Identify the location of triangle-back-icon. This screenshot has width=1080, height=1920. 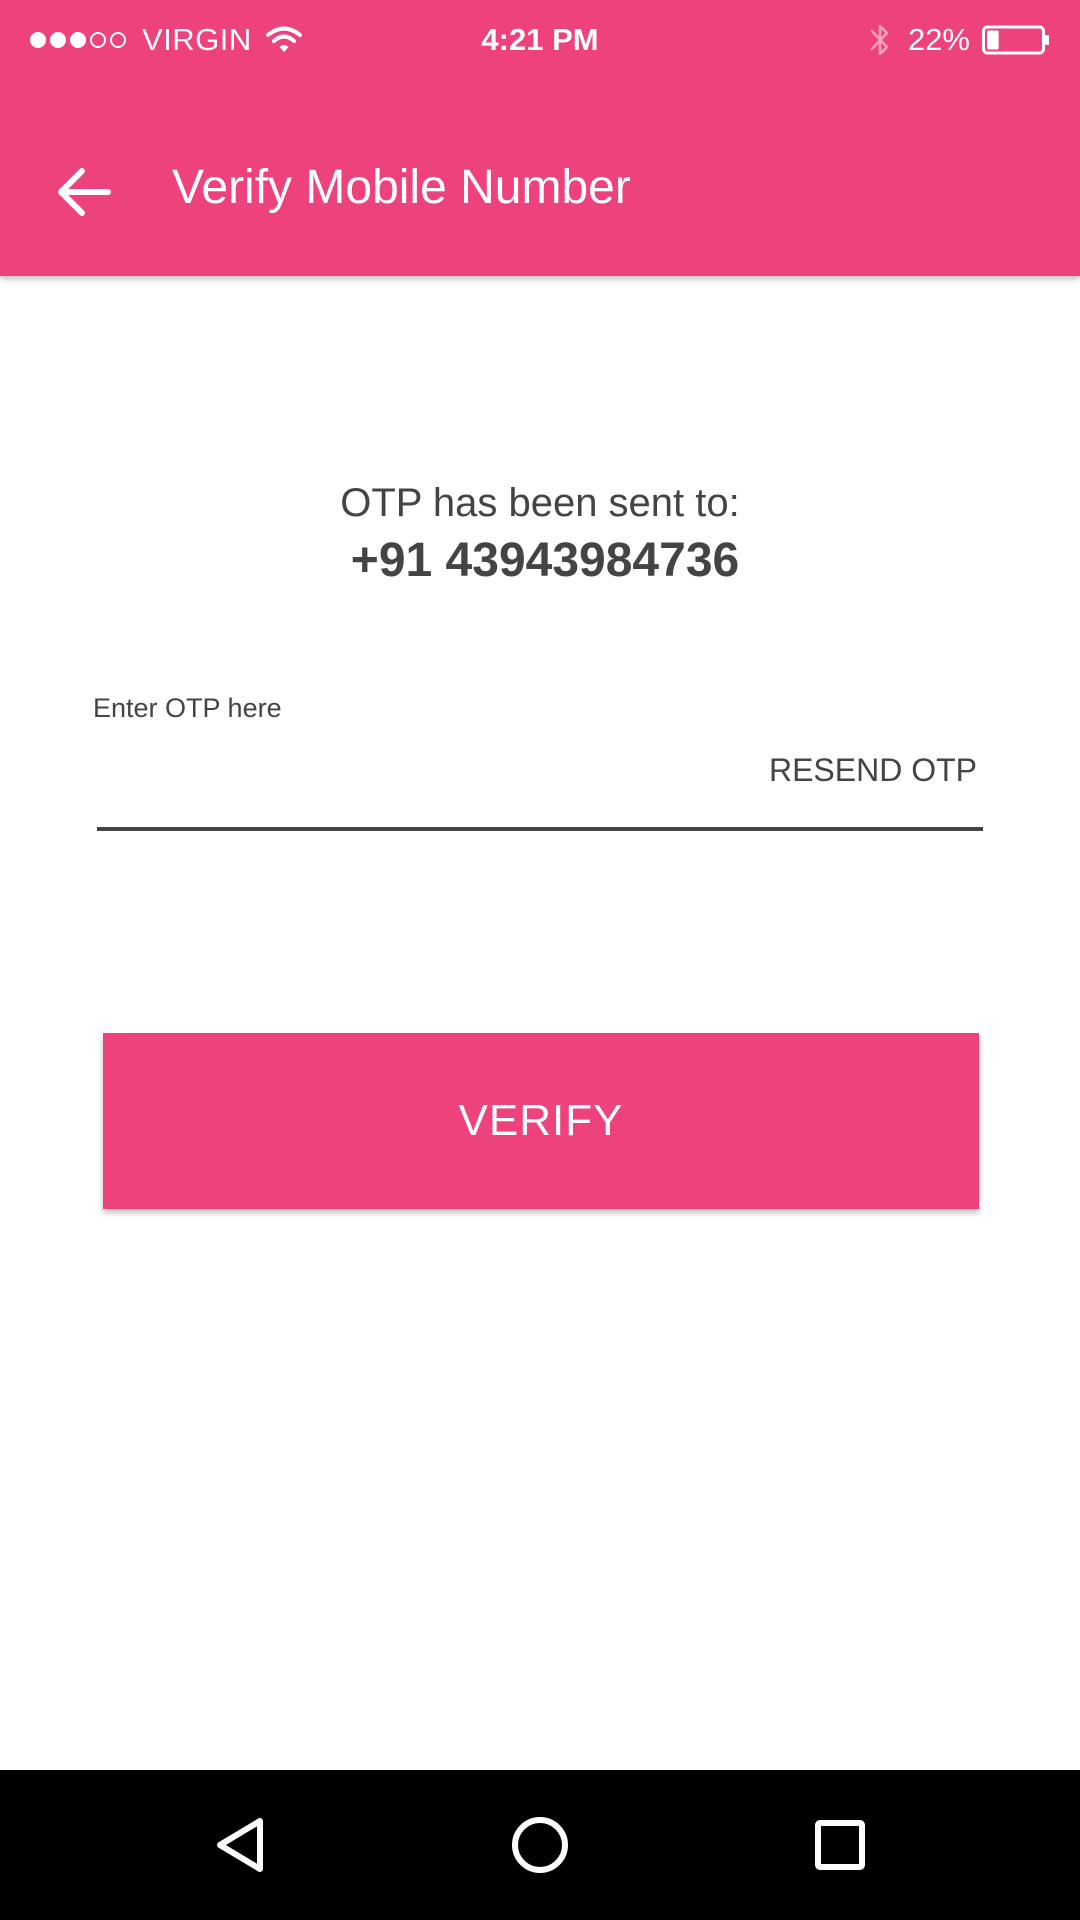
(240, 1845).